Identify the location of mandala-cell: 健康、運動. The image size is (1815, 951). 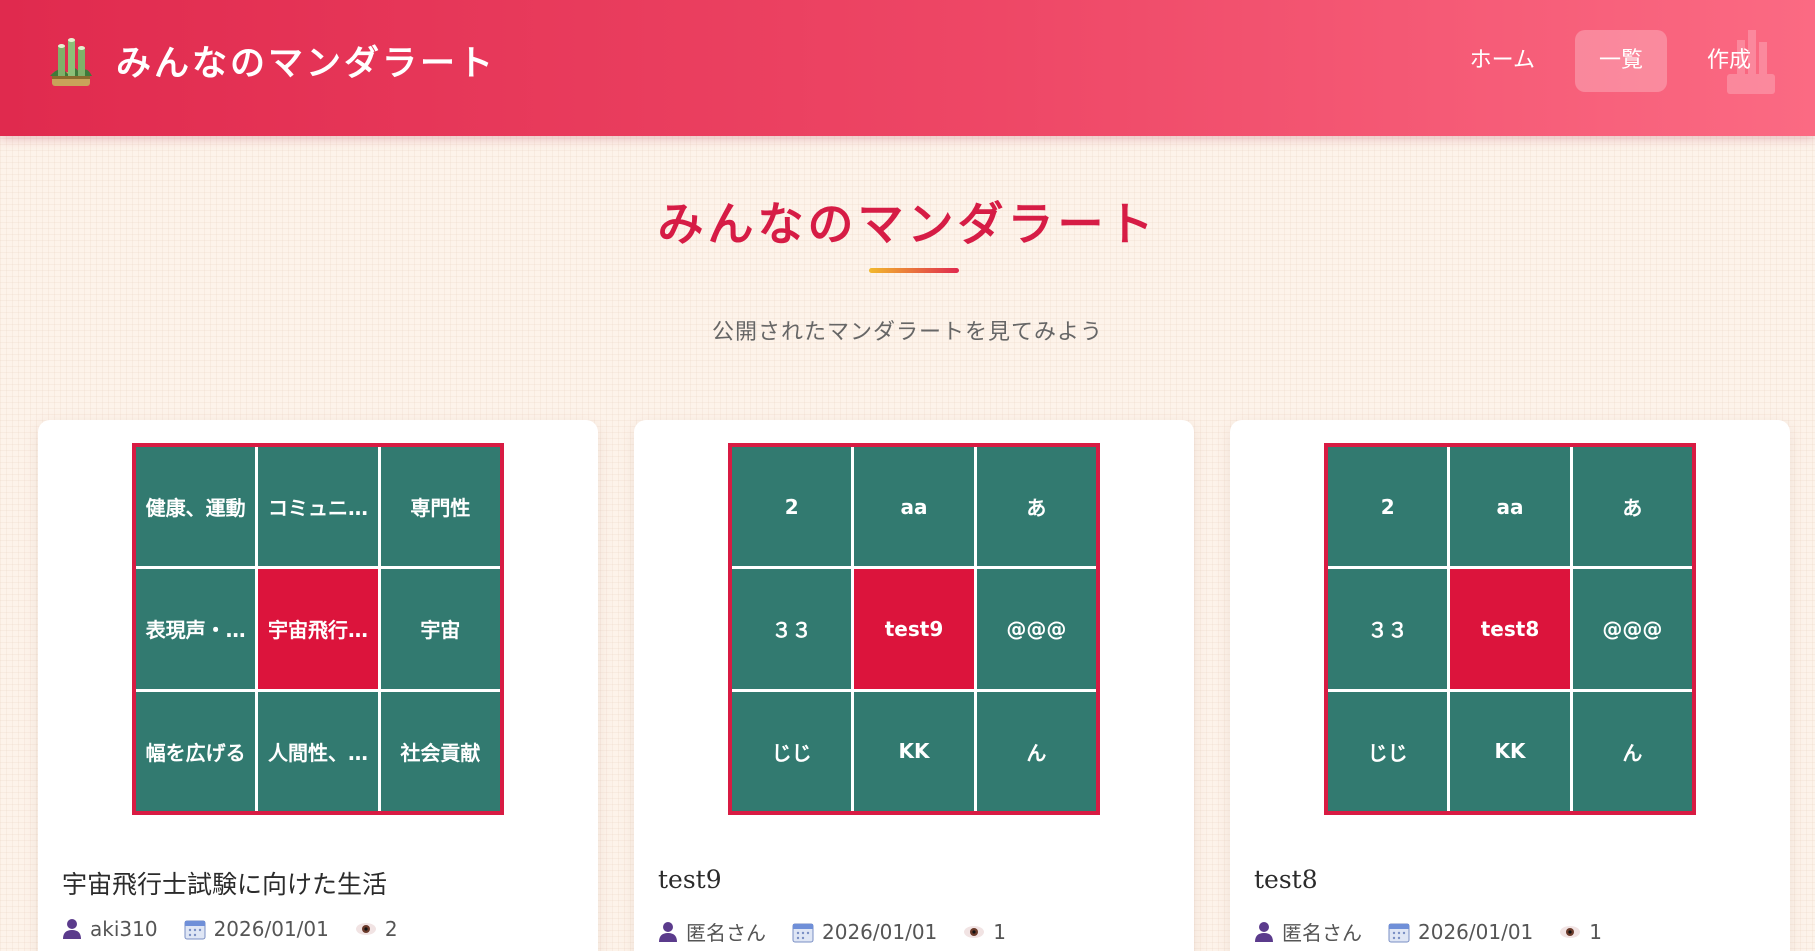
(196, 507).